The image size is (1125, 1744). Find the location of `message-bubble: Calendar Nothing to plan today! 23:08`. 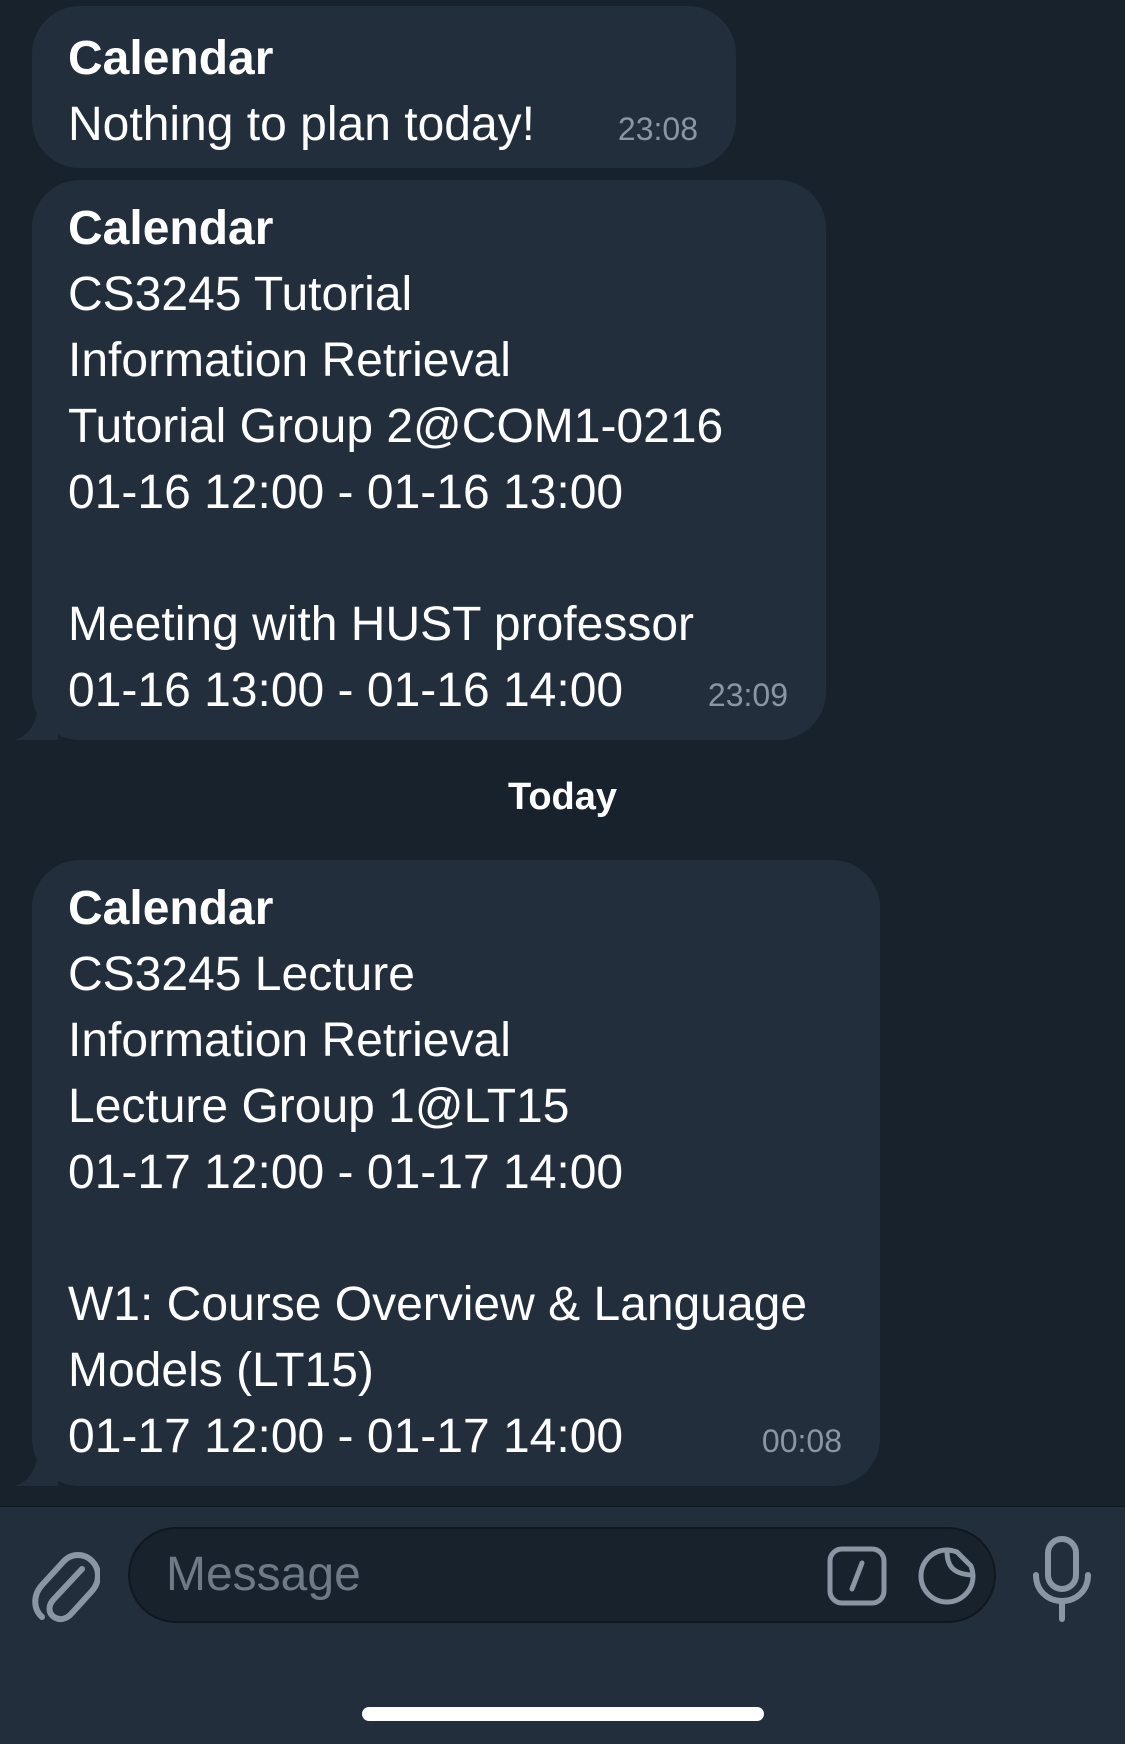

message-bubble: Calendar Nothing to plan today! 23:08 is located at coordinates (384, 87).